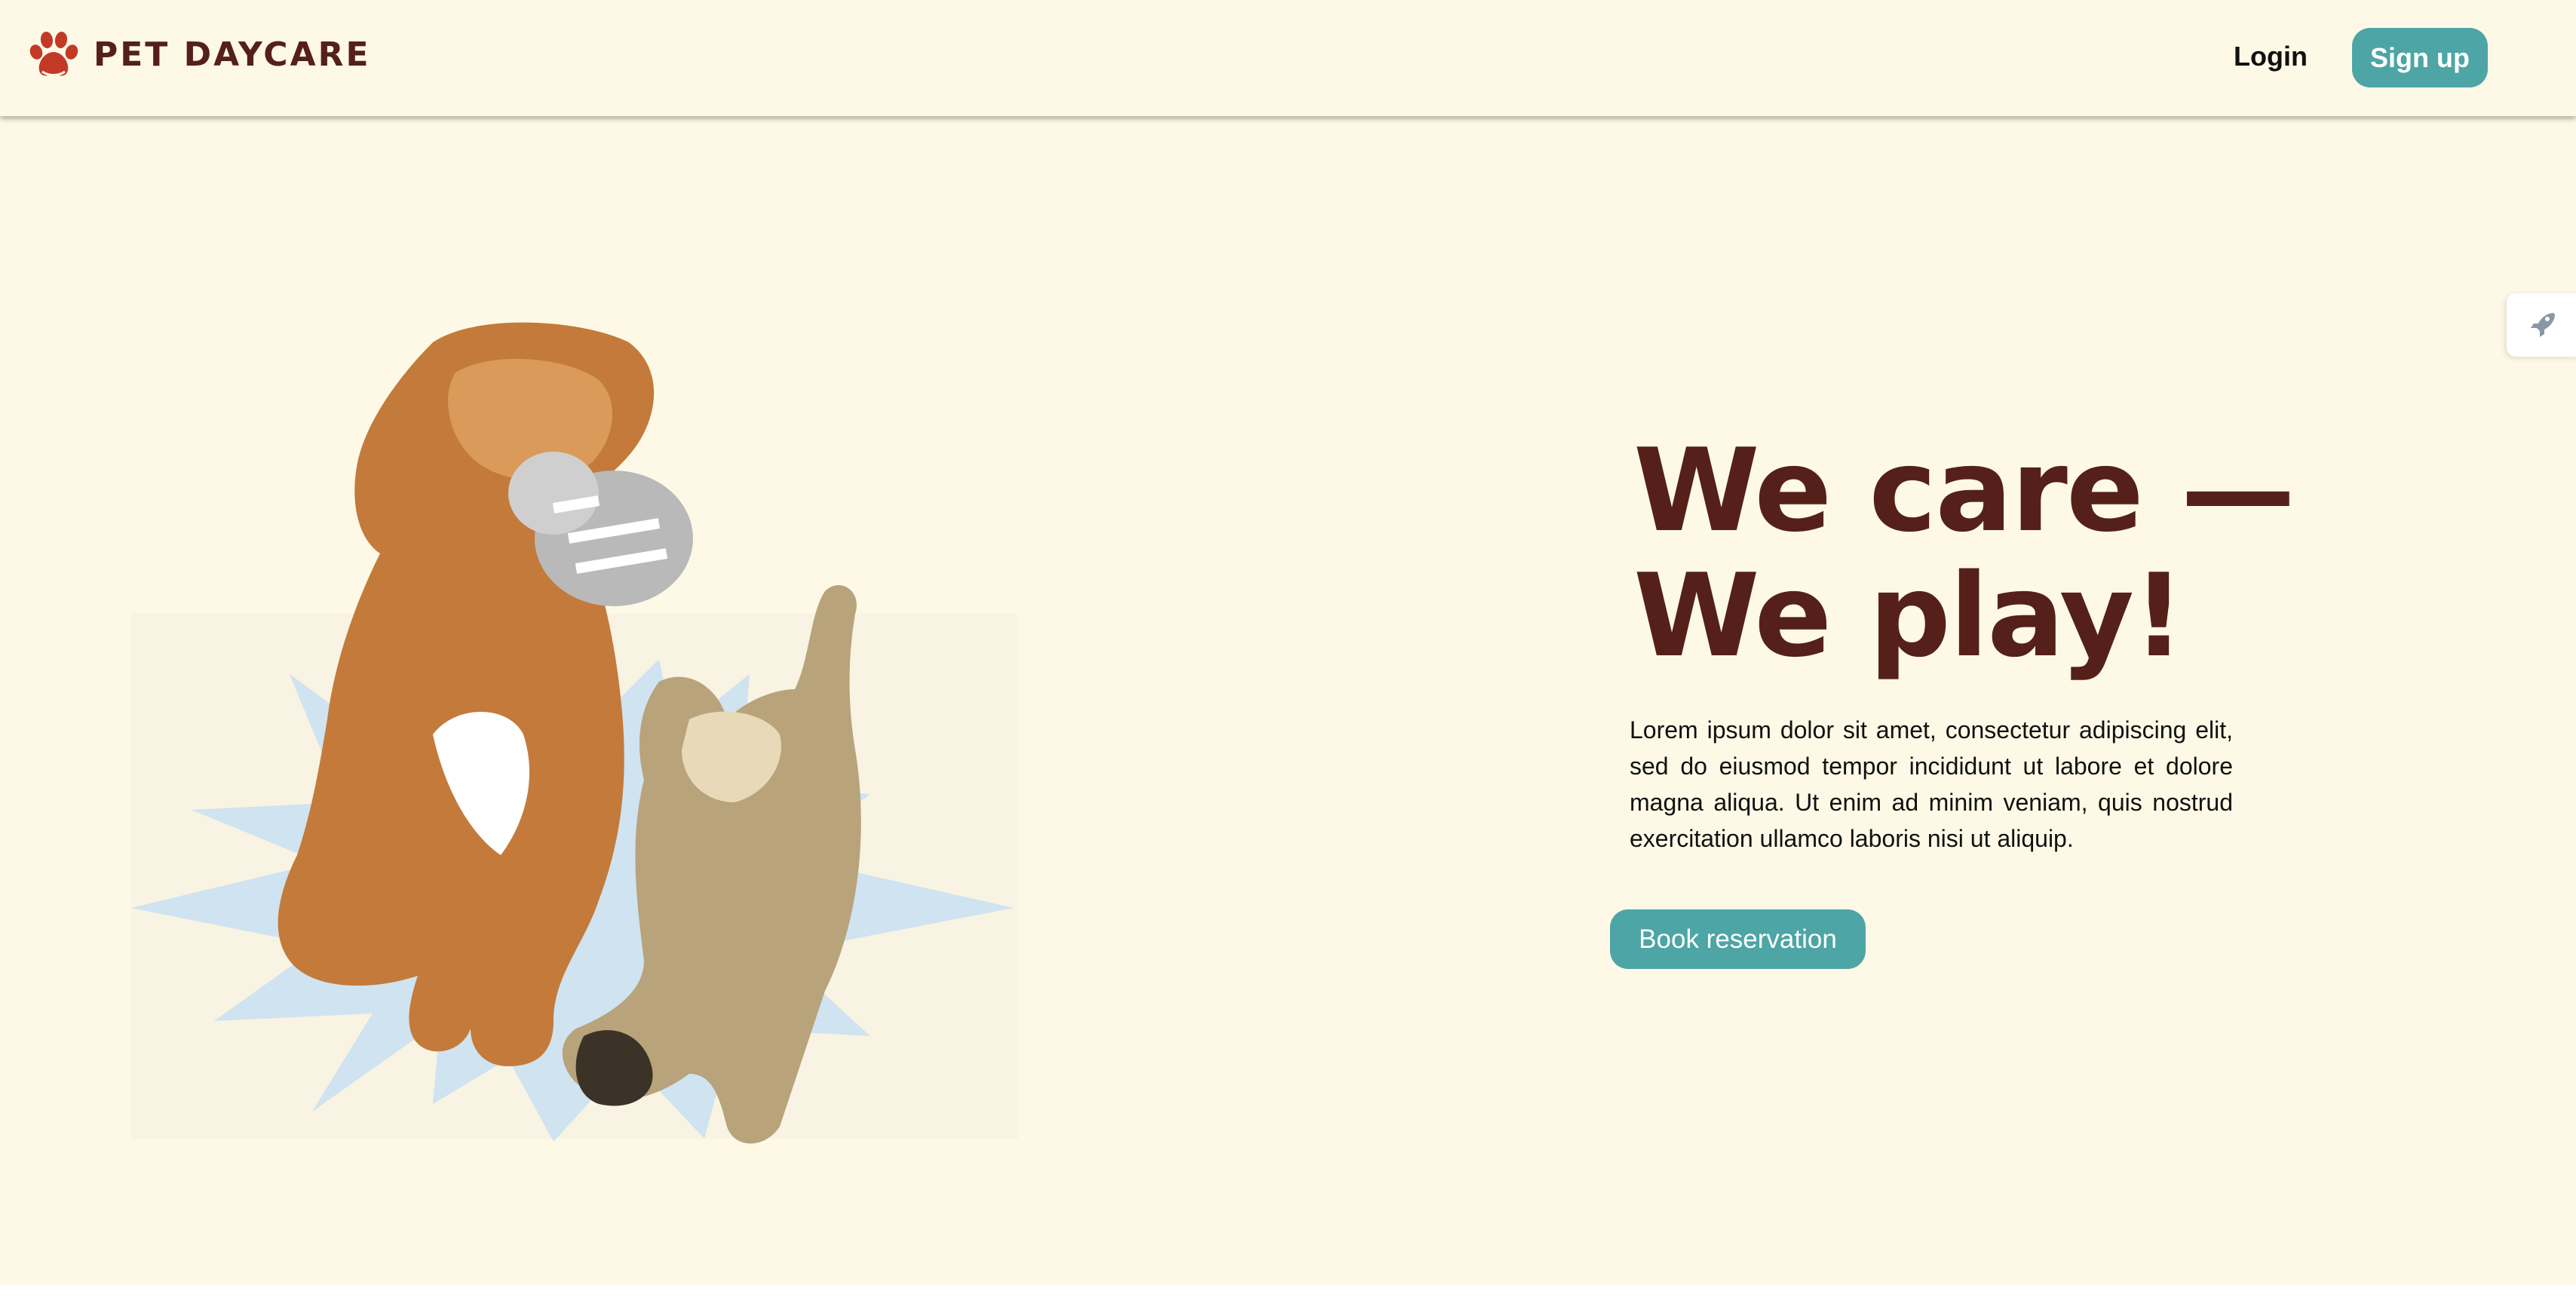  Describe the element at coordinates (2271, 56) in the screenshot. I see `login-link: Login` at that location.